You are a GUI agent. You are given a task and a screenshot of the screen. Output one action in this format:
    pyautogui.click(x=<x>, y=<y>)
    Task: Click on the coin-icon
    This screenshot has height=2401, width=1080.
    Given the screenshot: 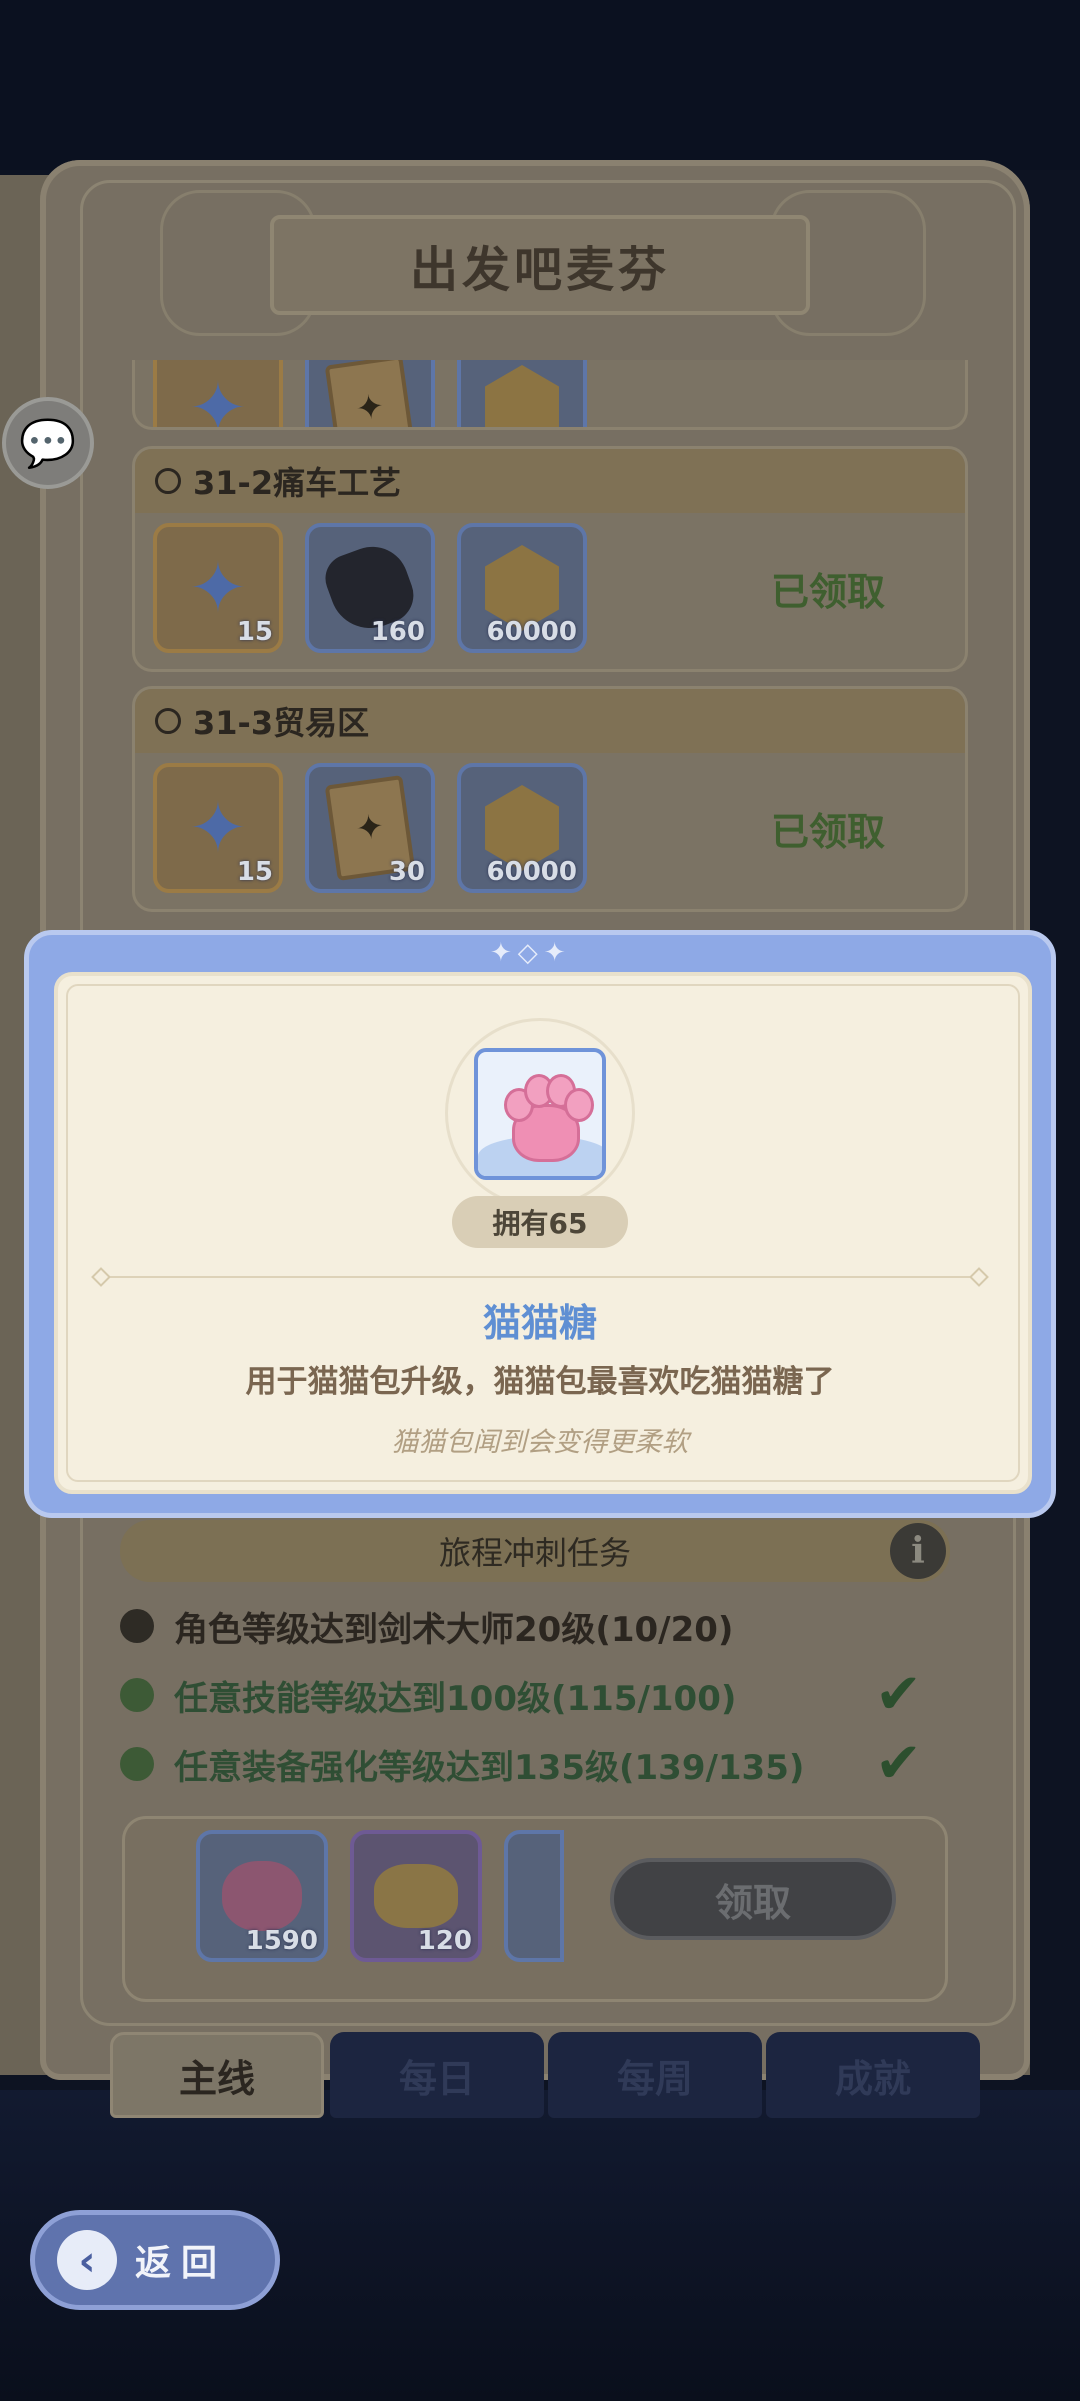 What is the action you would take?
    pyautogui.click(x=522, y=396)
    